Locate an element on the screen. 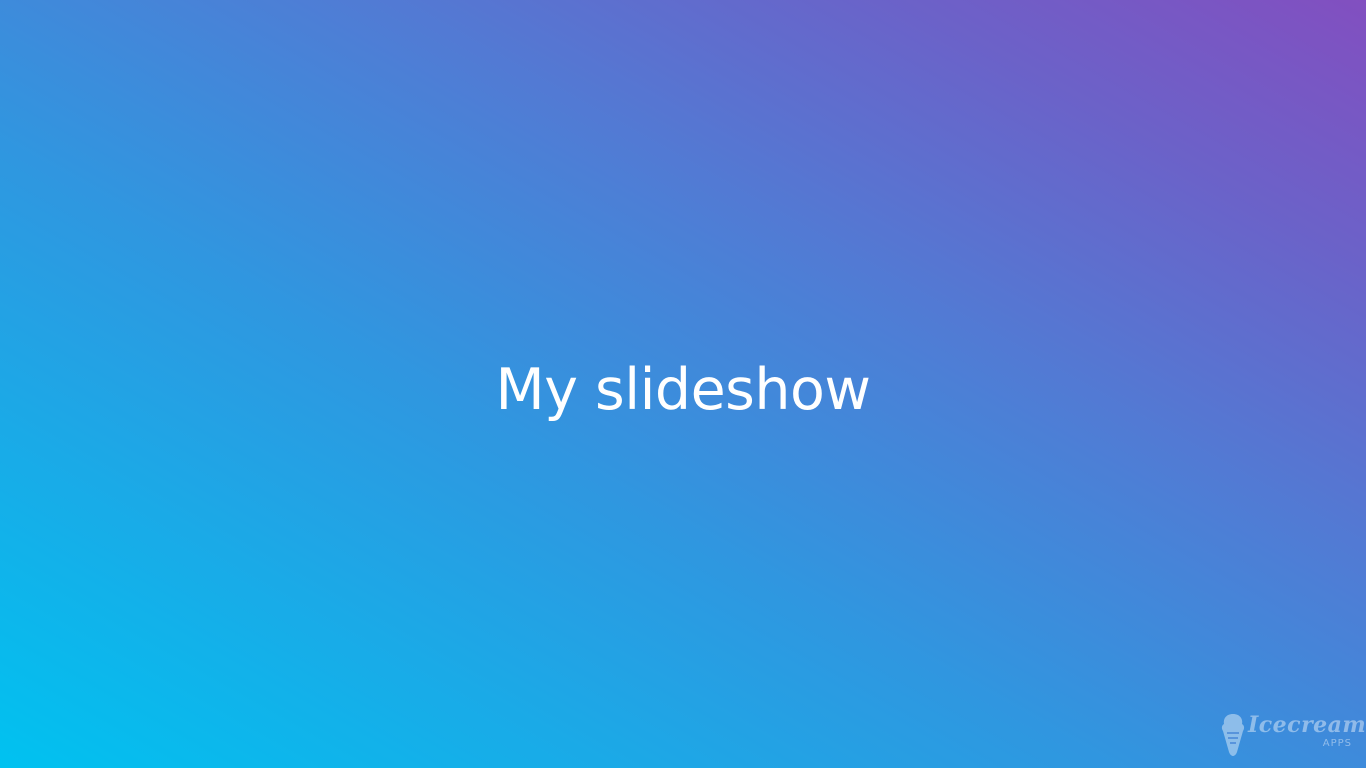 The image size is (1366, 768). slide-title: My slideshow is located at coordinates (683, 390).